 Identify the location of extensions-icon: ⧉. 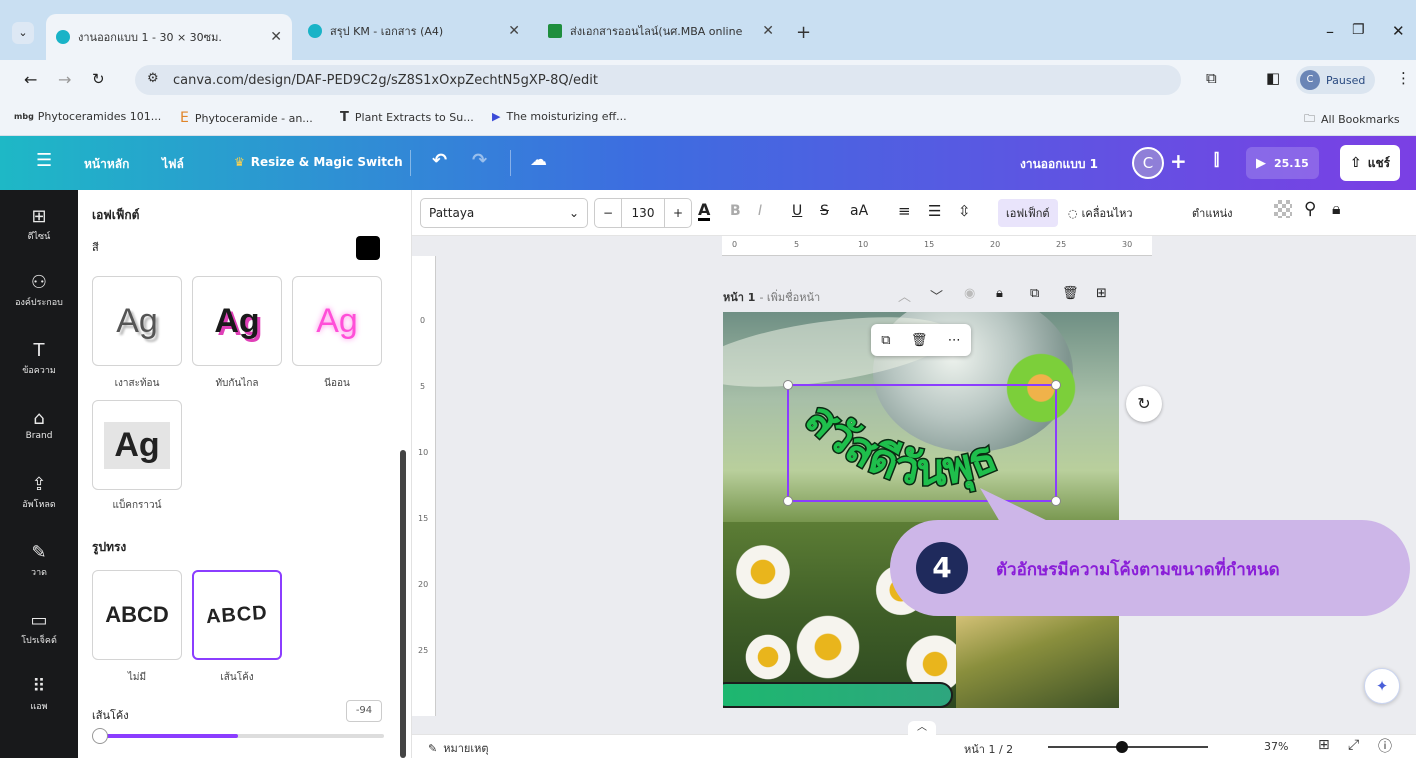
(1211, 78).